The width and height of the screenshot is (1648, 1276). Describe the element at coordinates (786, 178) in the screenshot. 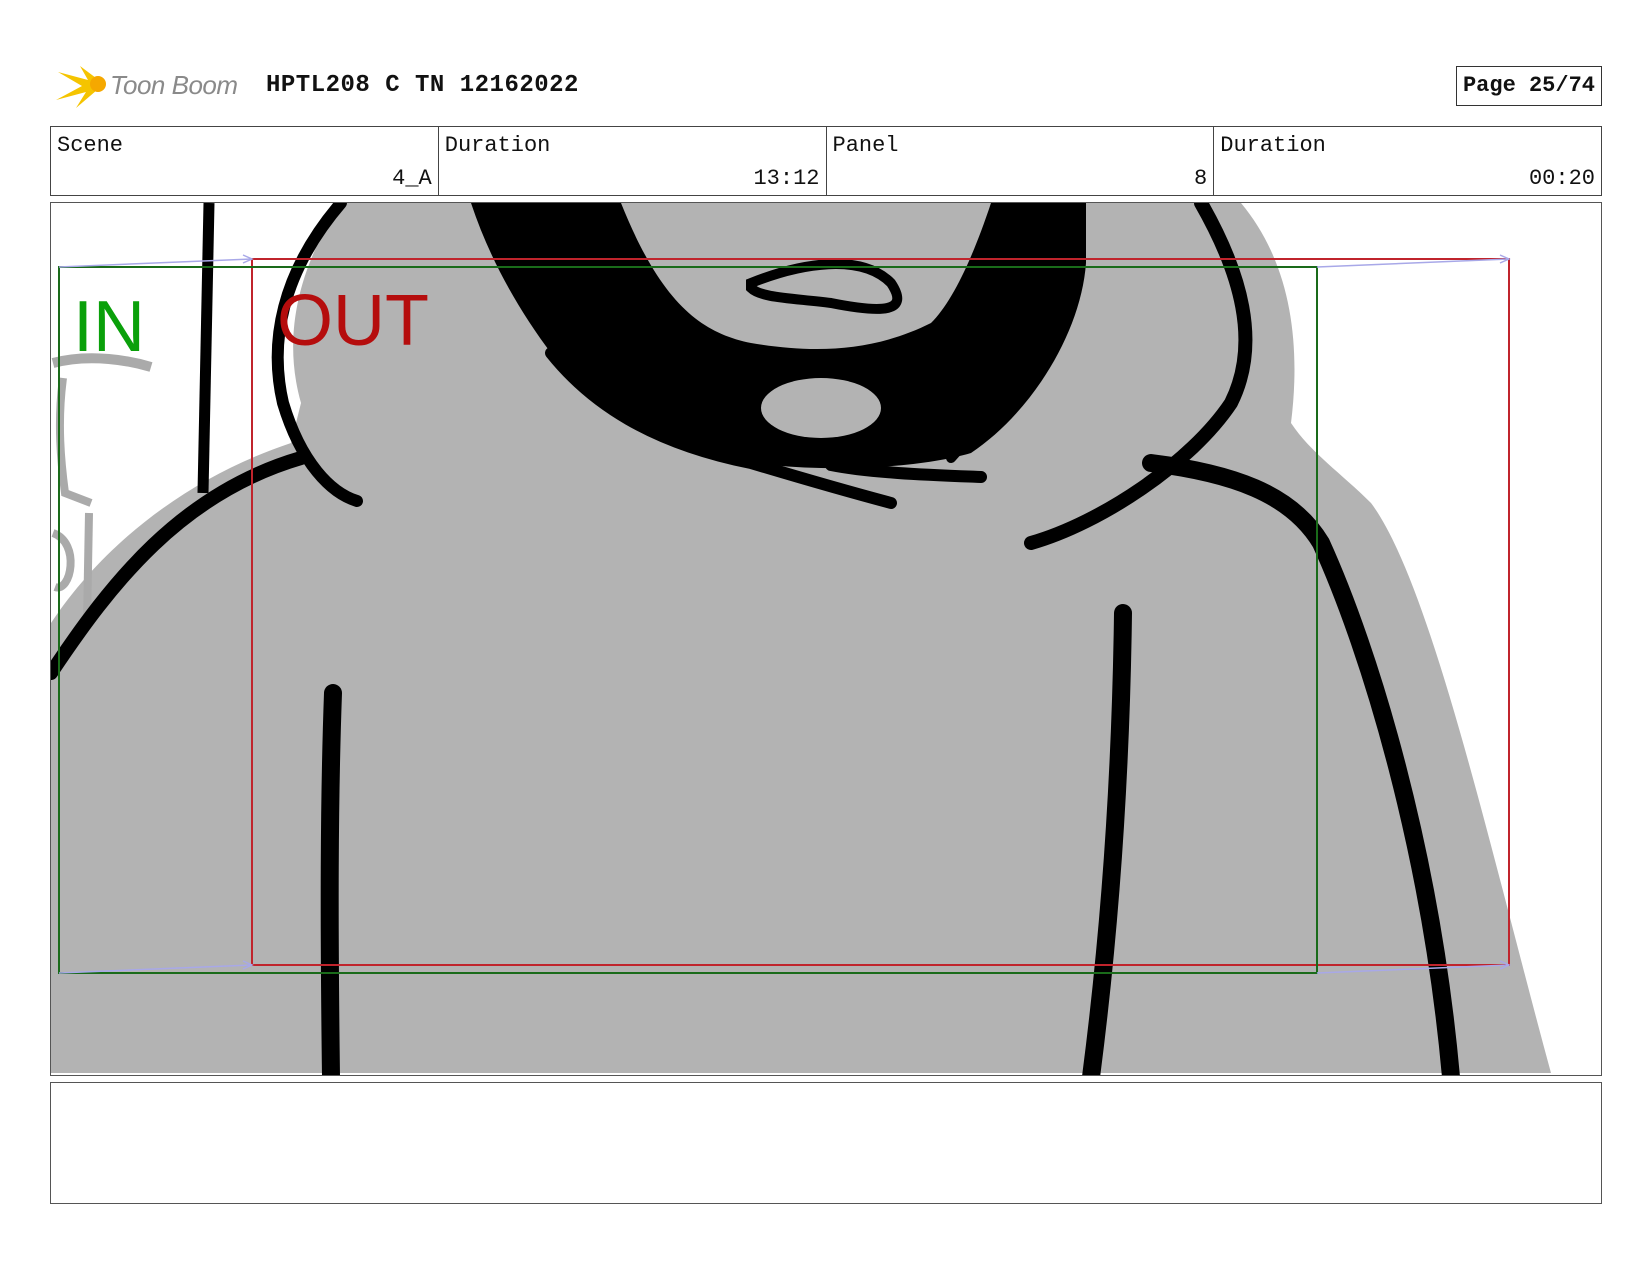

I see `scene-duration-value: 13:12` at that location.